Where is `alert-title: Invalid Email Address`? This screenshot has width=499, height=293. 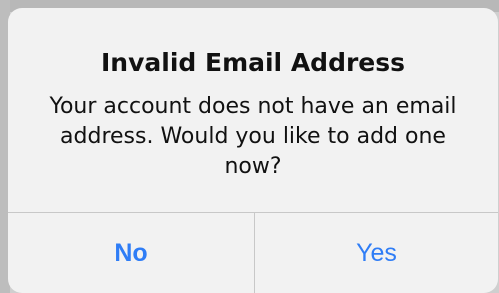 alert-title: Invalid Email Address is located at coordinates (253, 62).